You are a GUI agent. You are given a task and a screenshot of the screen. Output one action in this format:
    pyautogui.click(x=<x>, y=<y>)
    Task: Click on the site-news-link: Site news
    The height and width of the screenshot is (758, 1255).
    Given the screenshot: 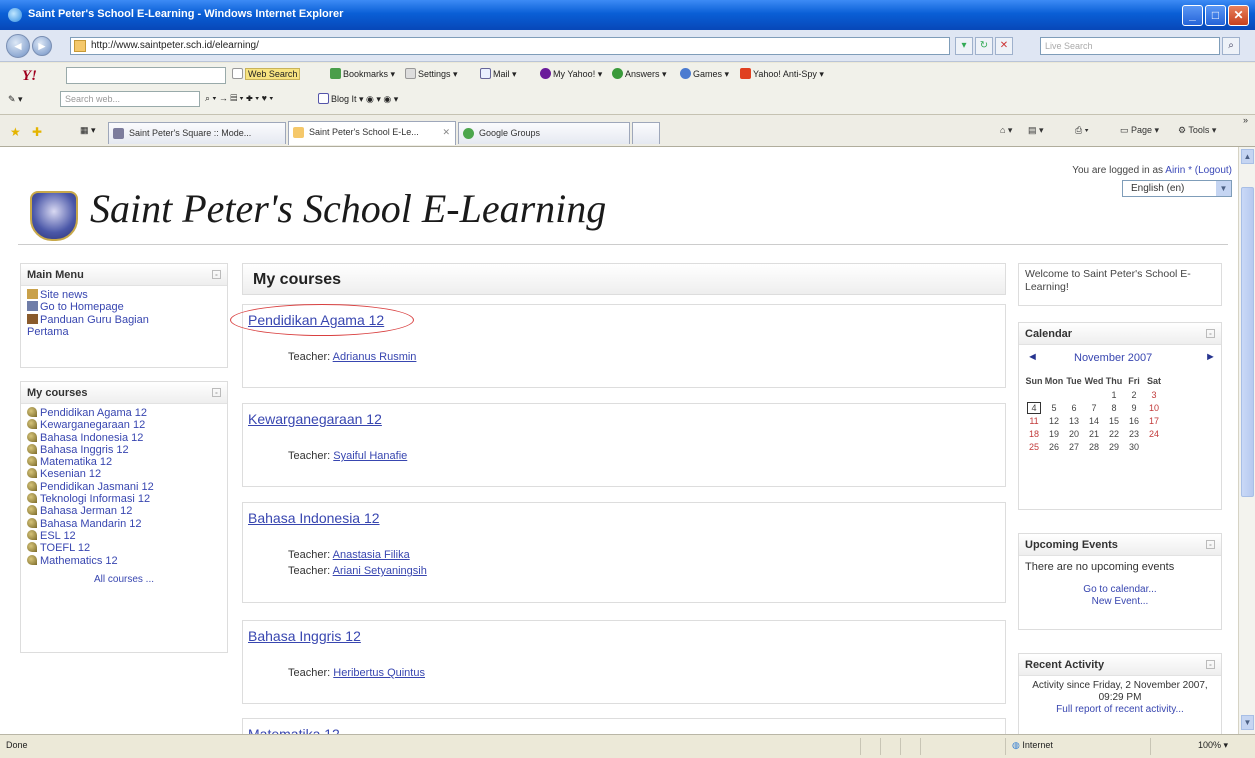 What is the action you would take?
    pyautogui.click(x=124, y=295)
    